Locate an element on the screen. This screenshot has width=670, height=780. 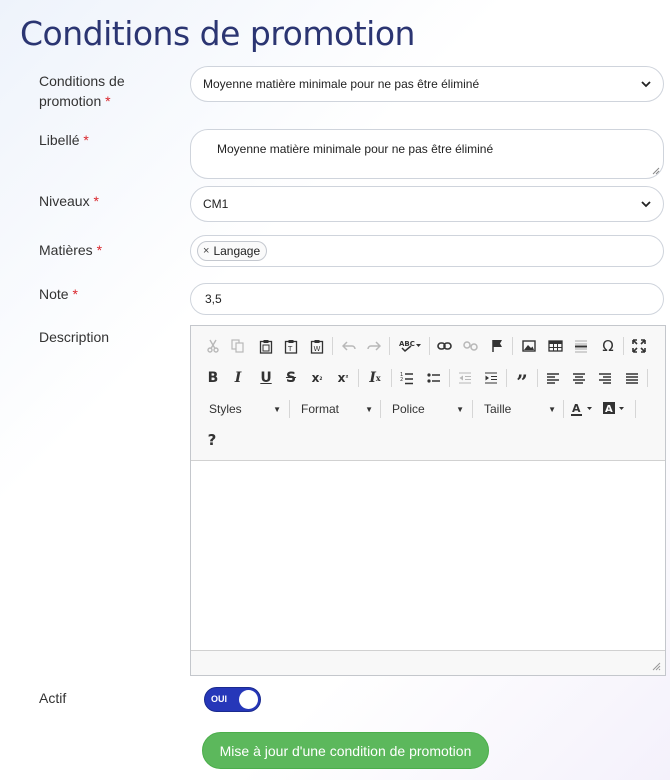
font-combo-label: Police is located at coordinates (408, 409).